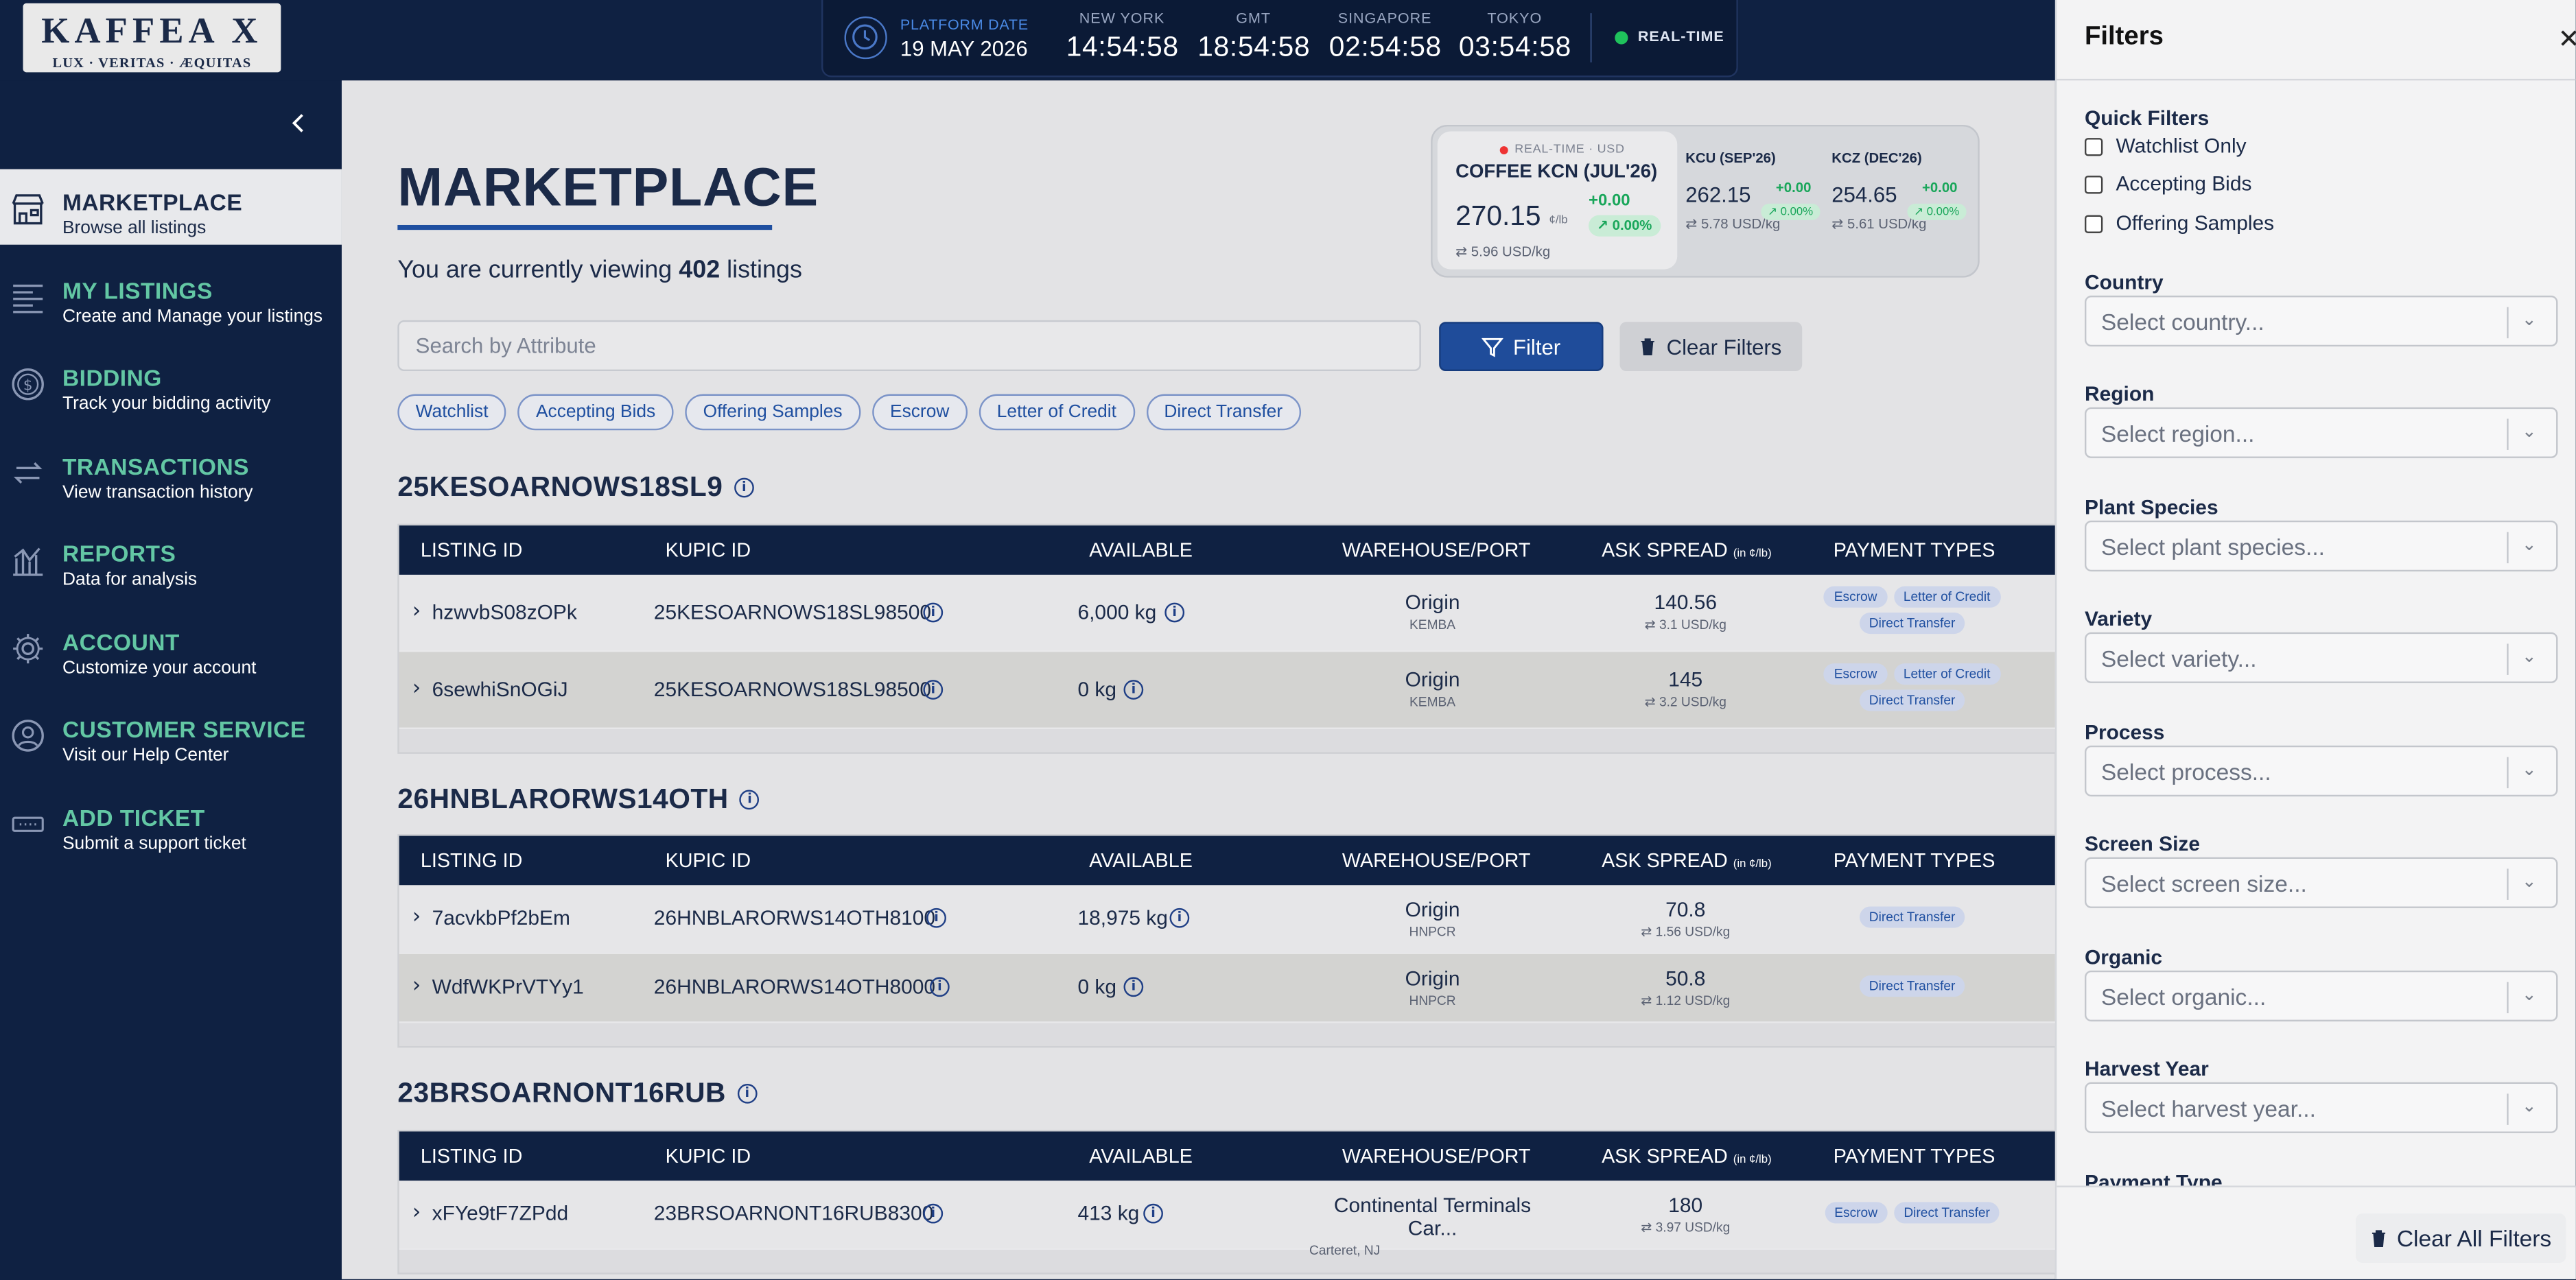 Image resolution: width=2576 pixels, height=1280 pixels. I want to click on warehouse: Origin HNPCR, so click(1432, 987).